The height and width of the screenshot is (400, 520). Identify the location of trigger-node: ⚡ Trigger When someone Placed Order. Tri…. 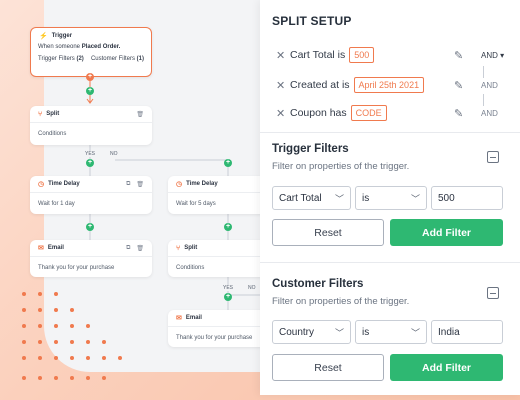
(91, 52).